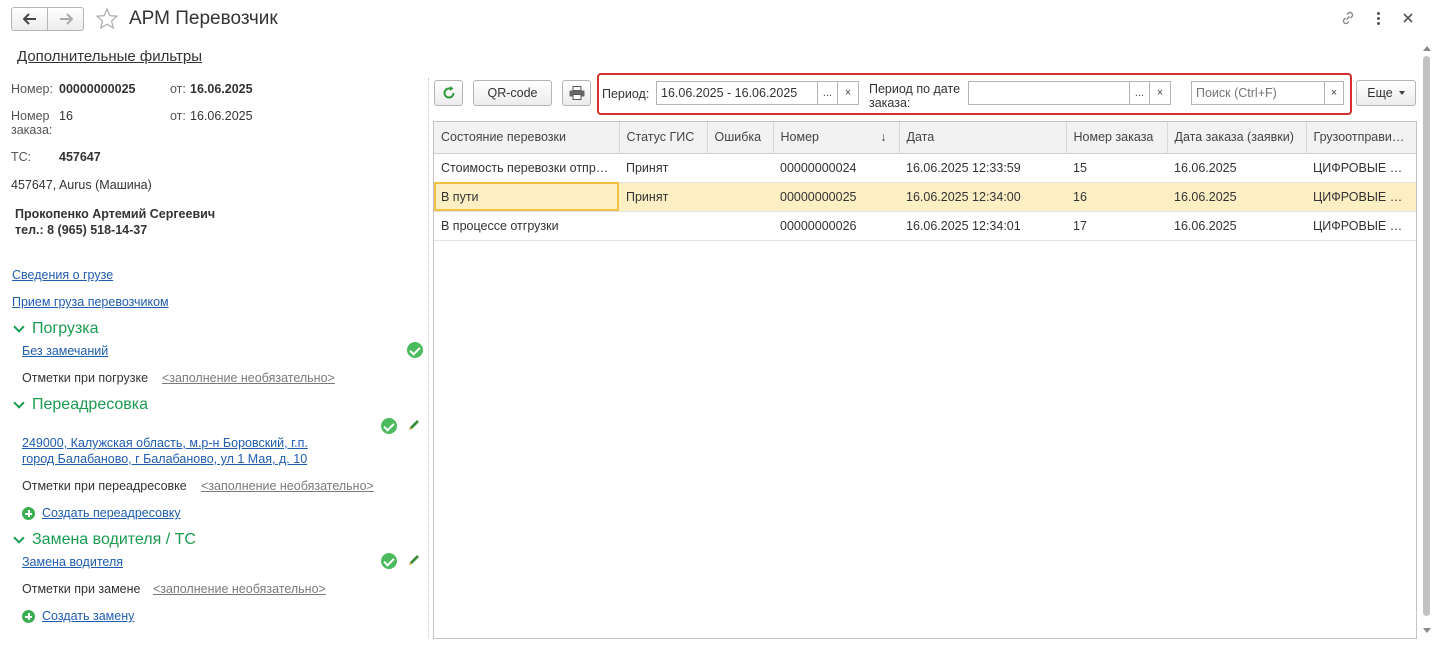 The image size is (1434, 649). I want to click on table-cell: 16.06.2025 12:33:59, so click(982, 168).